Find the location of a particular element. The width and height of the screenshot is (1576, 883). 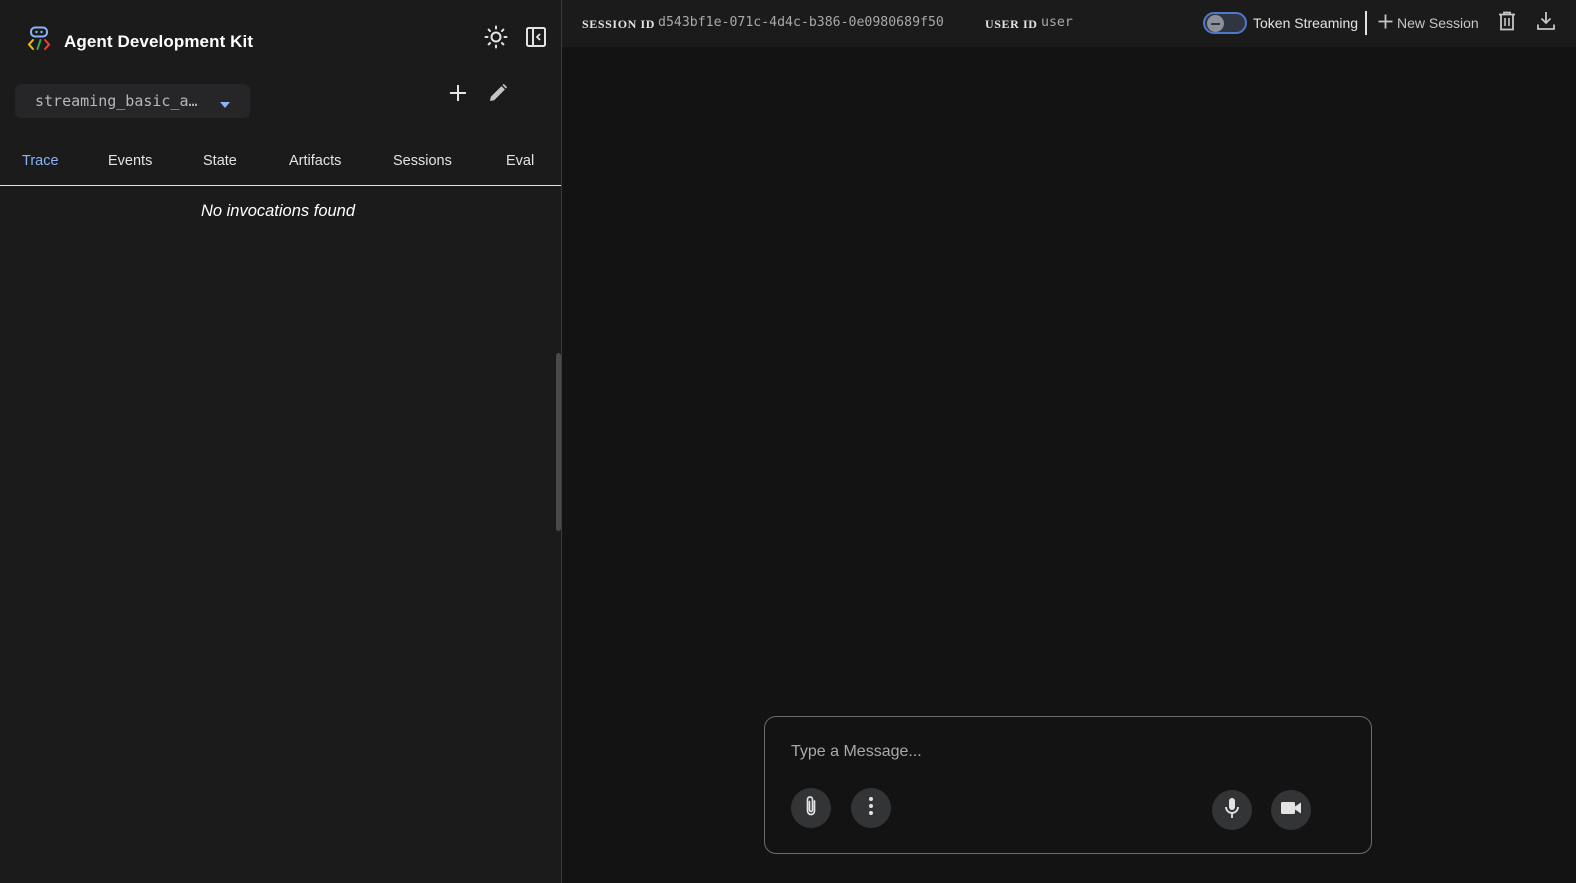

microphone-icon is located at coordinates (1232, 810).